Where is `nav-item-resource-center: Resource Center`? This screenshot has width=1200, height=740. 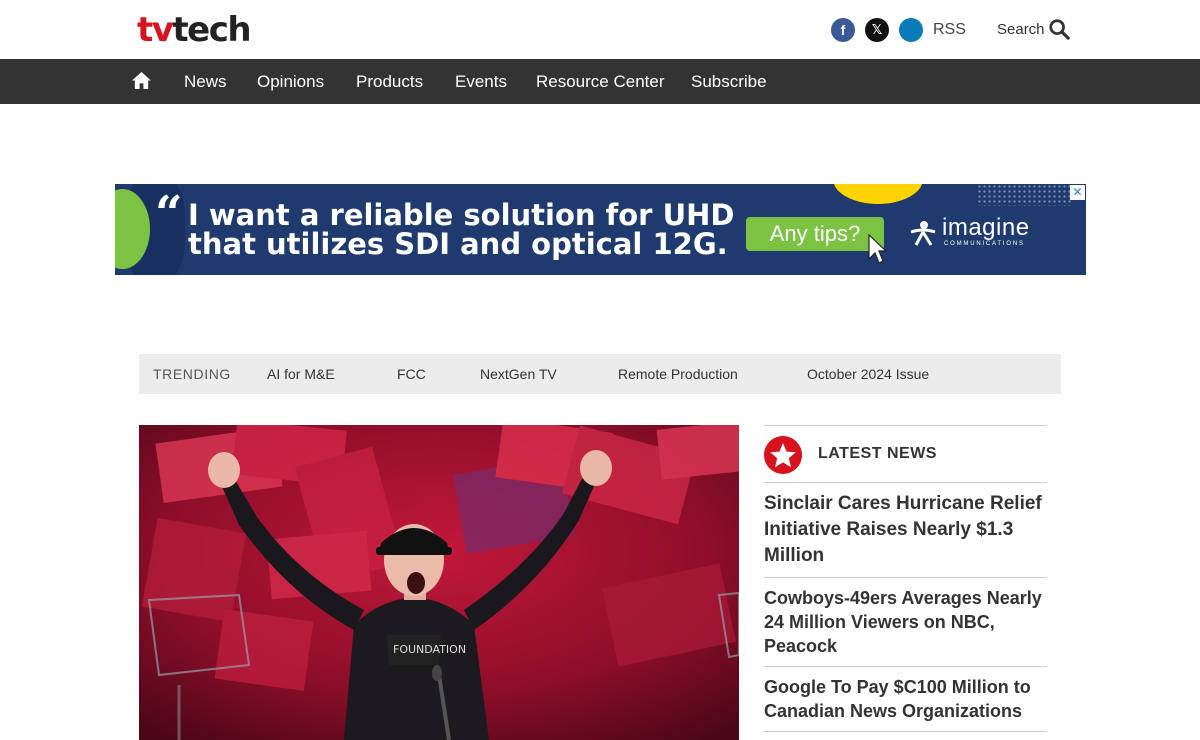
nav-item-resource-center: Resource Center is located at coordinates (600, 82).